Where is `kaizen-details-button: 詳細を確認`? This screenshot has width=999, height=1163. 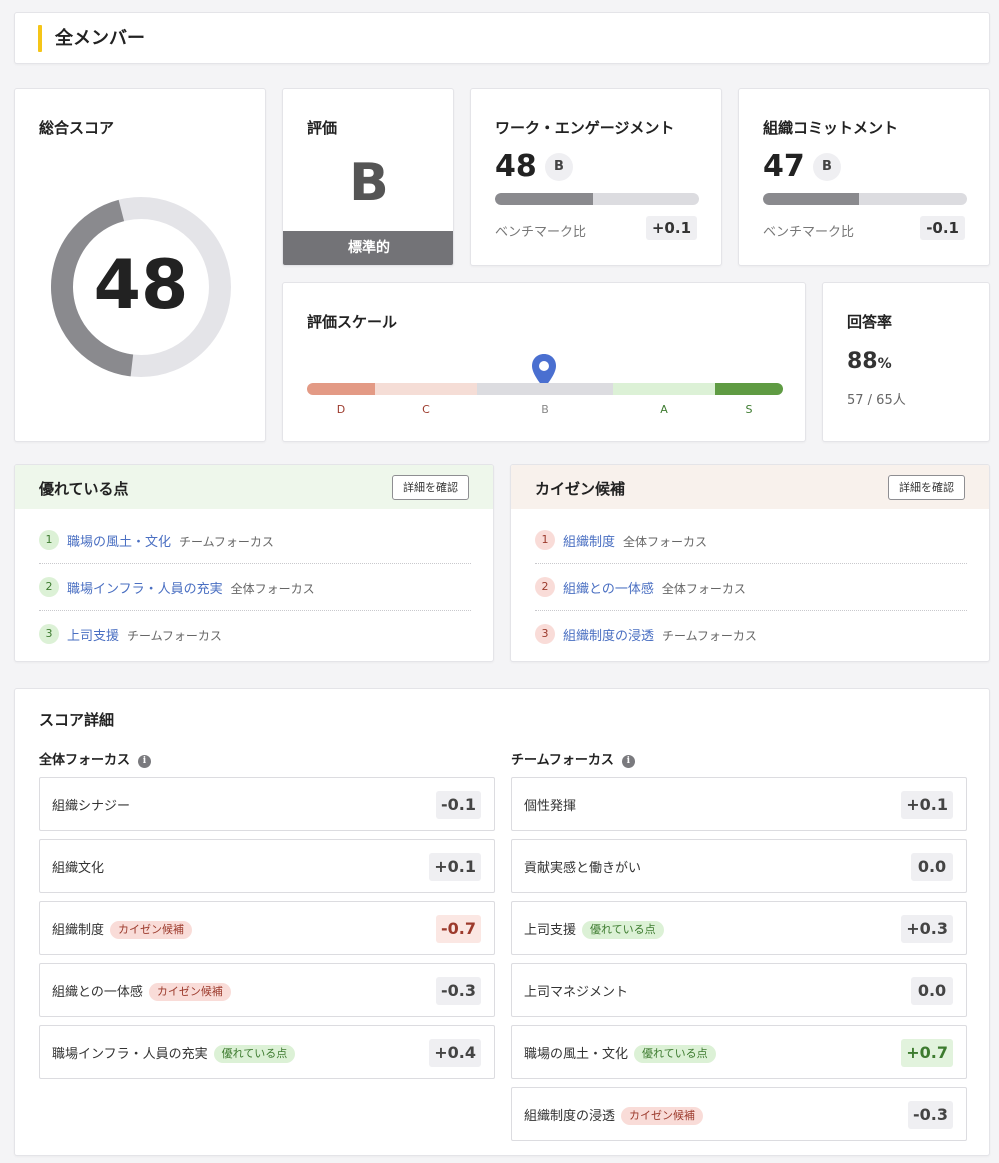 kaizen-details-button: 詳細を確認 is located at coordinates (926, 487).